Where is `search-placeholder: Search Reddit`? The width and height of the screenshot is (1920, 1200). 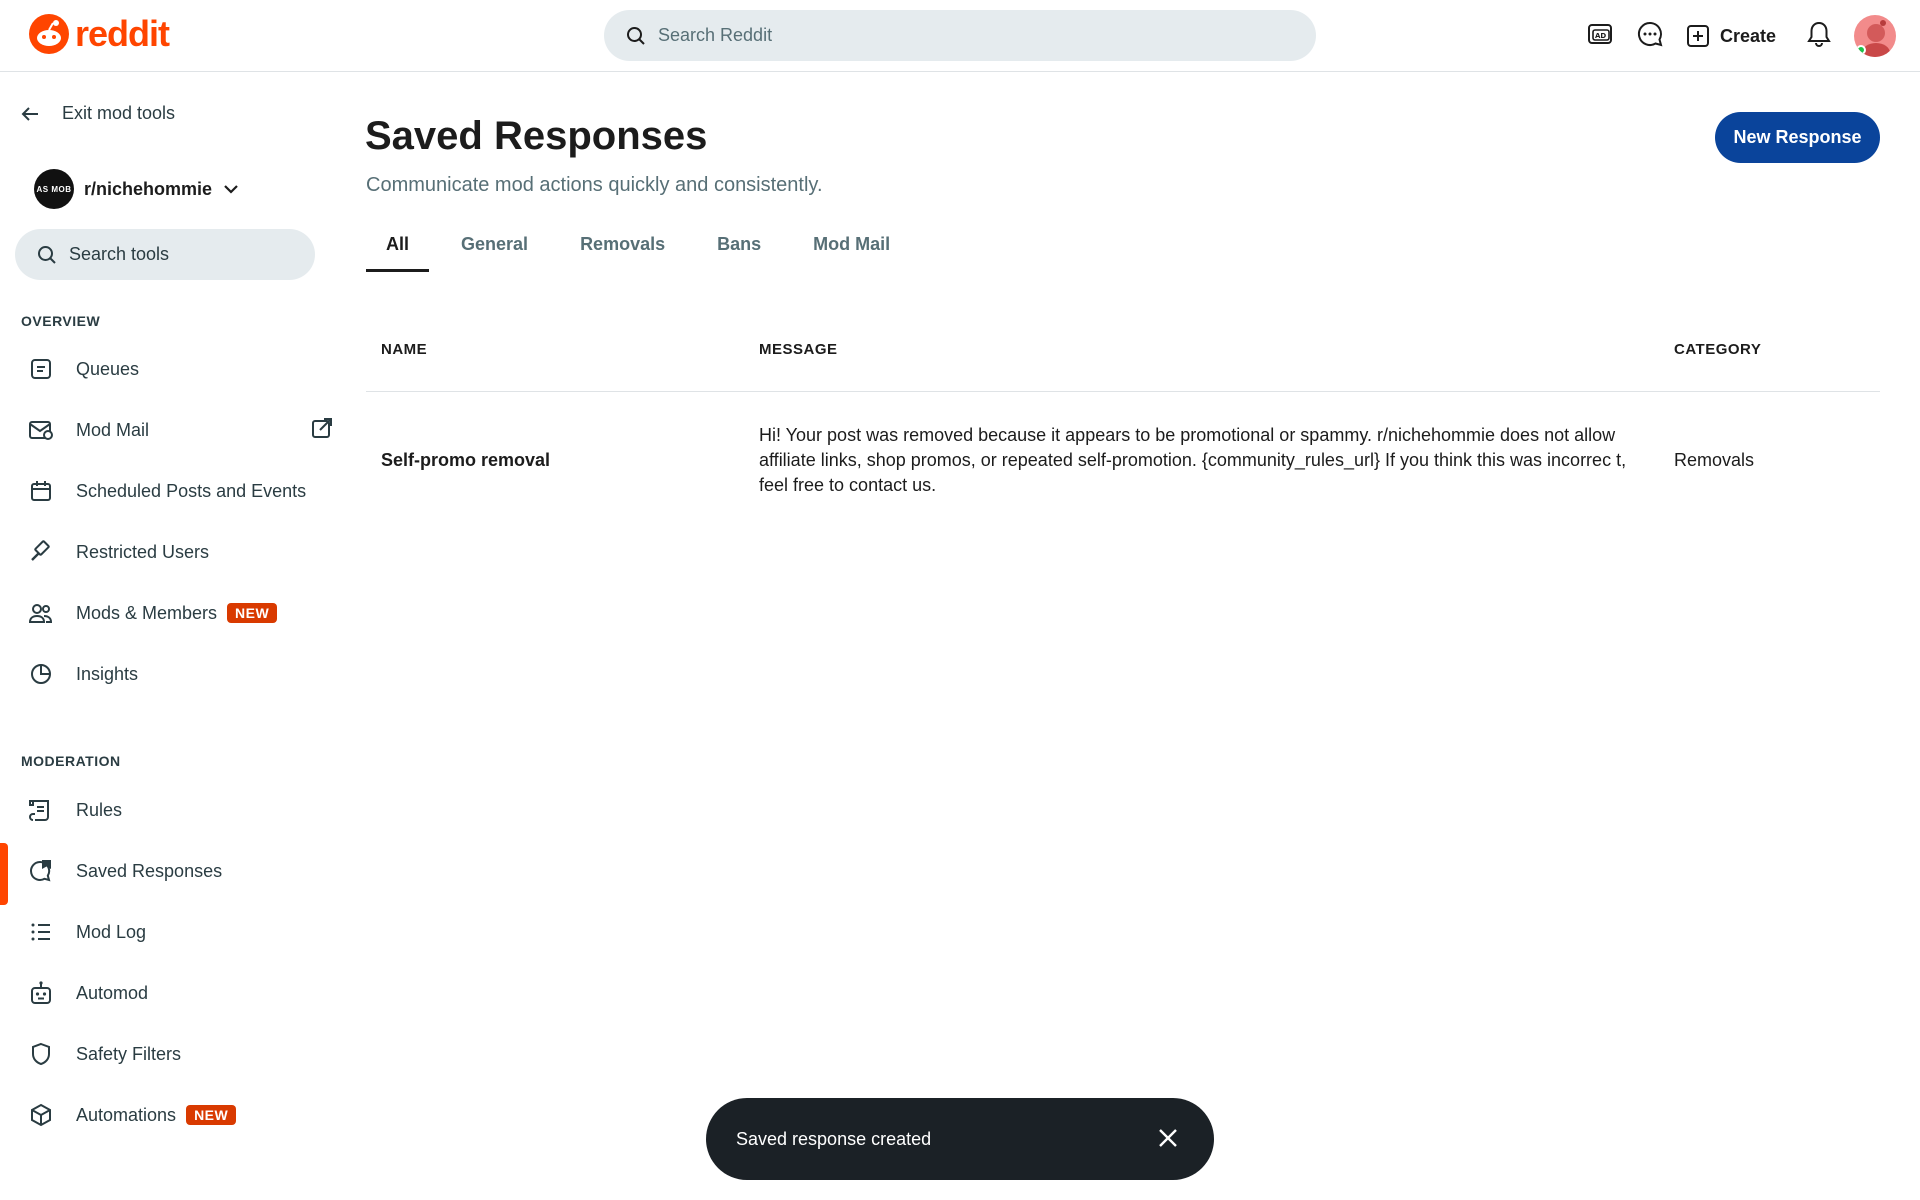 search-placeholder: Search Reddit is located at coordinates (715, 35).